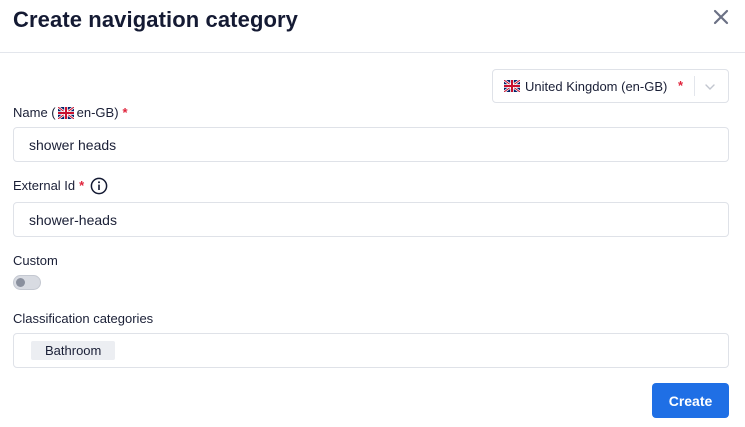  I want to click on dialog-header: Create navigation category, so click(372, 26).